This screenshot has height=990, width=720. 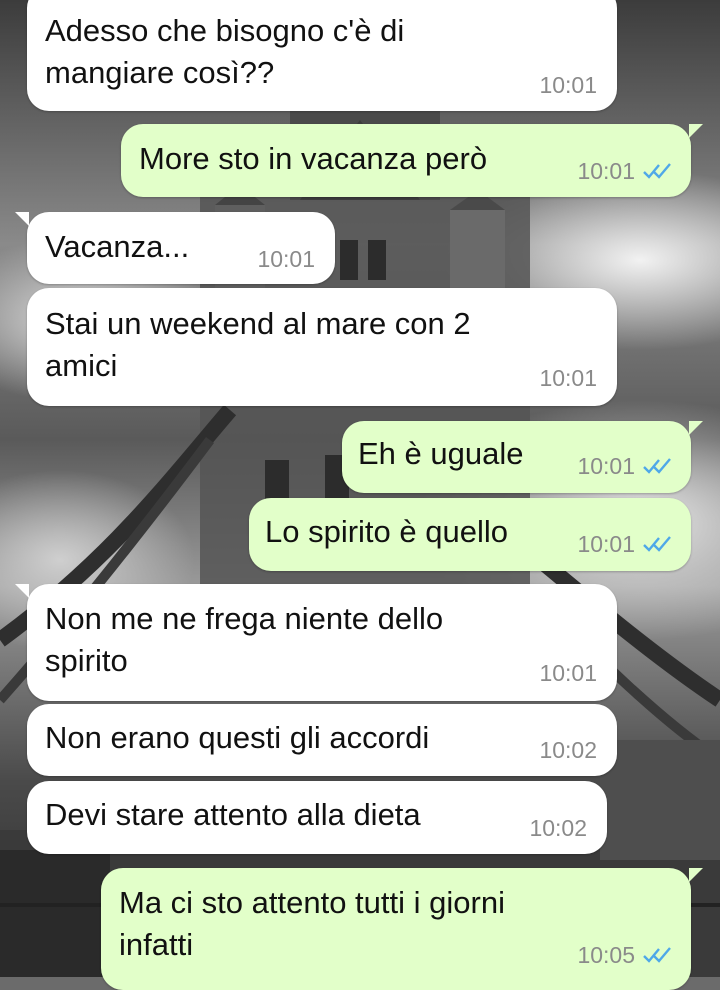 What do you see at coordinates (313, 158) in the screenshot?
I see `message-text: More sto in vacanza però` at bounding box center [313, 158].